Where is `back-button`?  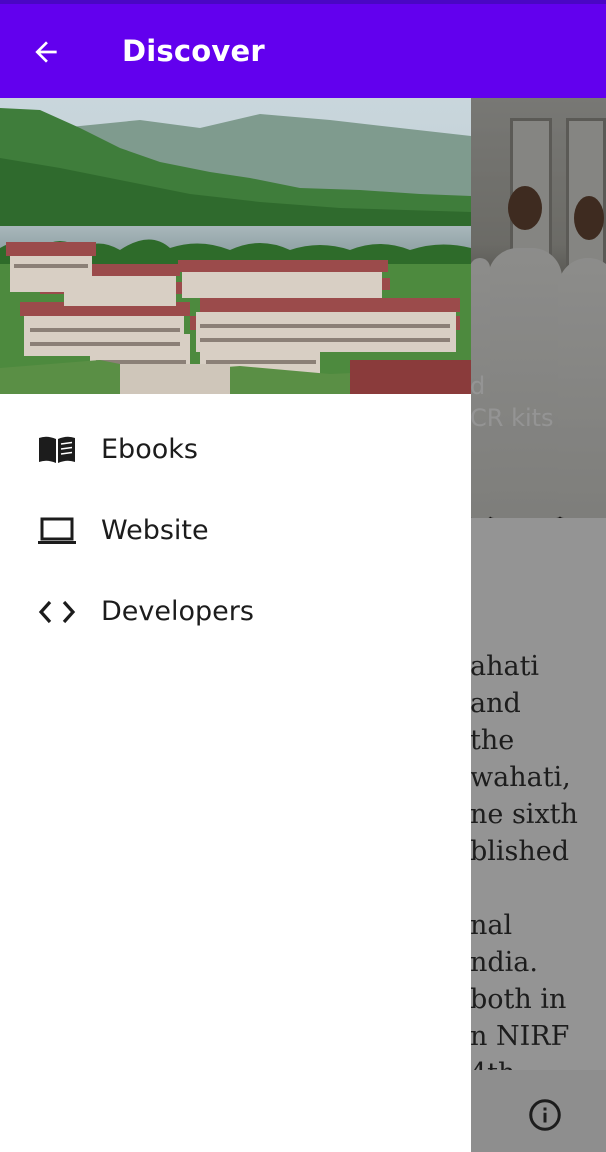
back-button is located at coordinates (46, 52).